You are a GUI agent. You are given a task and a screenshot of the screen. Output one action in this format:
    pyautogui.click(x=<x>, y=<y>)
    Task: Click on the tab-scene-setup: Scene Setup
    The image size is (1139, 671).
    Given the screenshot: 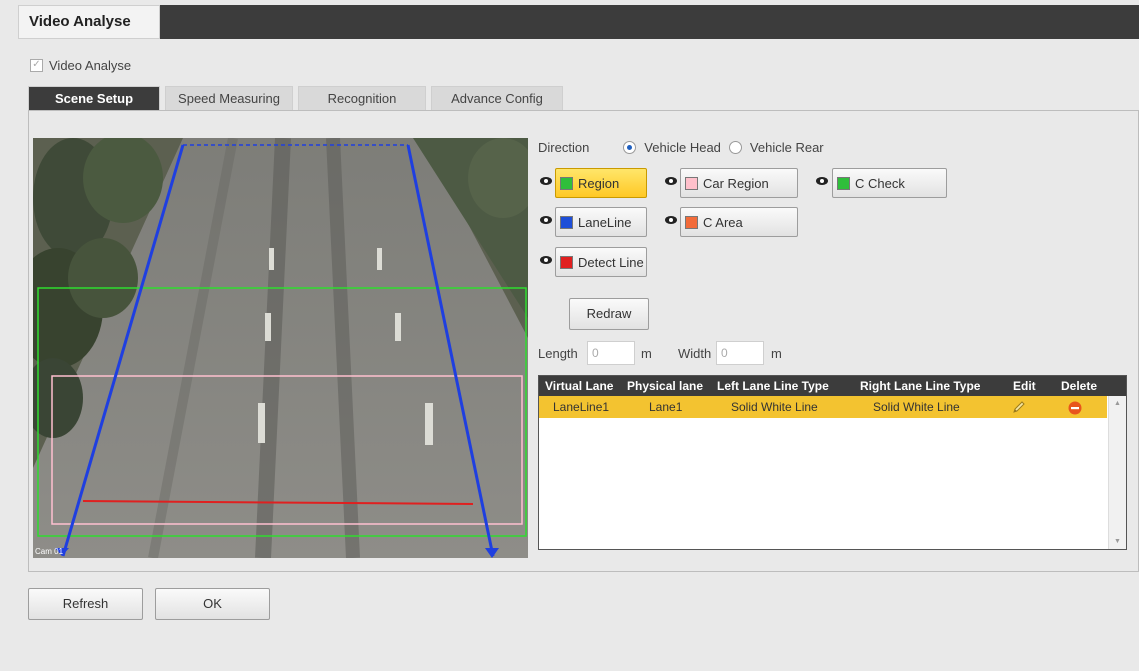 What is the action you would take?
    pyautogui.click(x=94, y=98)
    